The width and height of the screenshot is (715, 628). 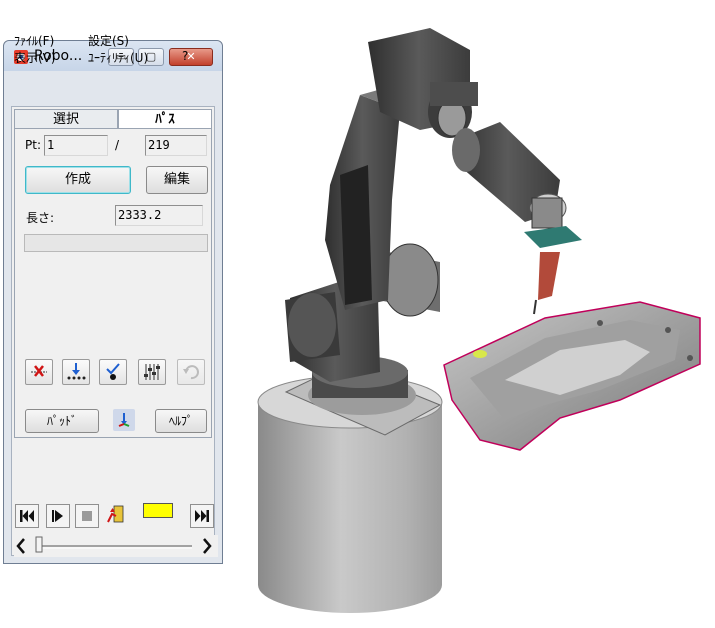 I want to click on stop-icon, so click(x=87, y=516).